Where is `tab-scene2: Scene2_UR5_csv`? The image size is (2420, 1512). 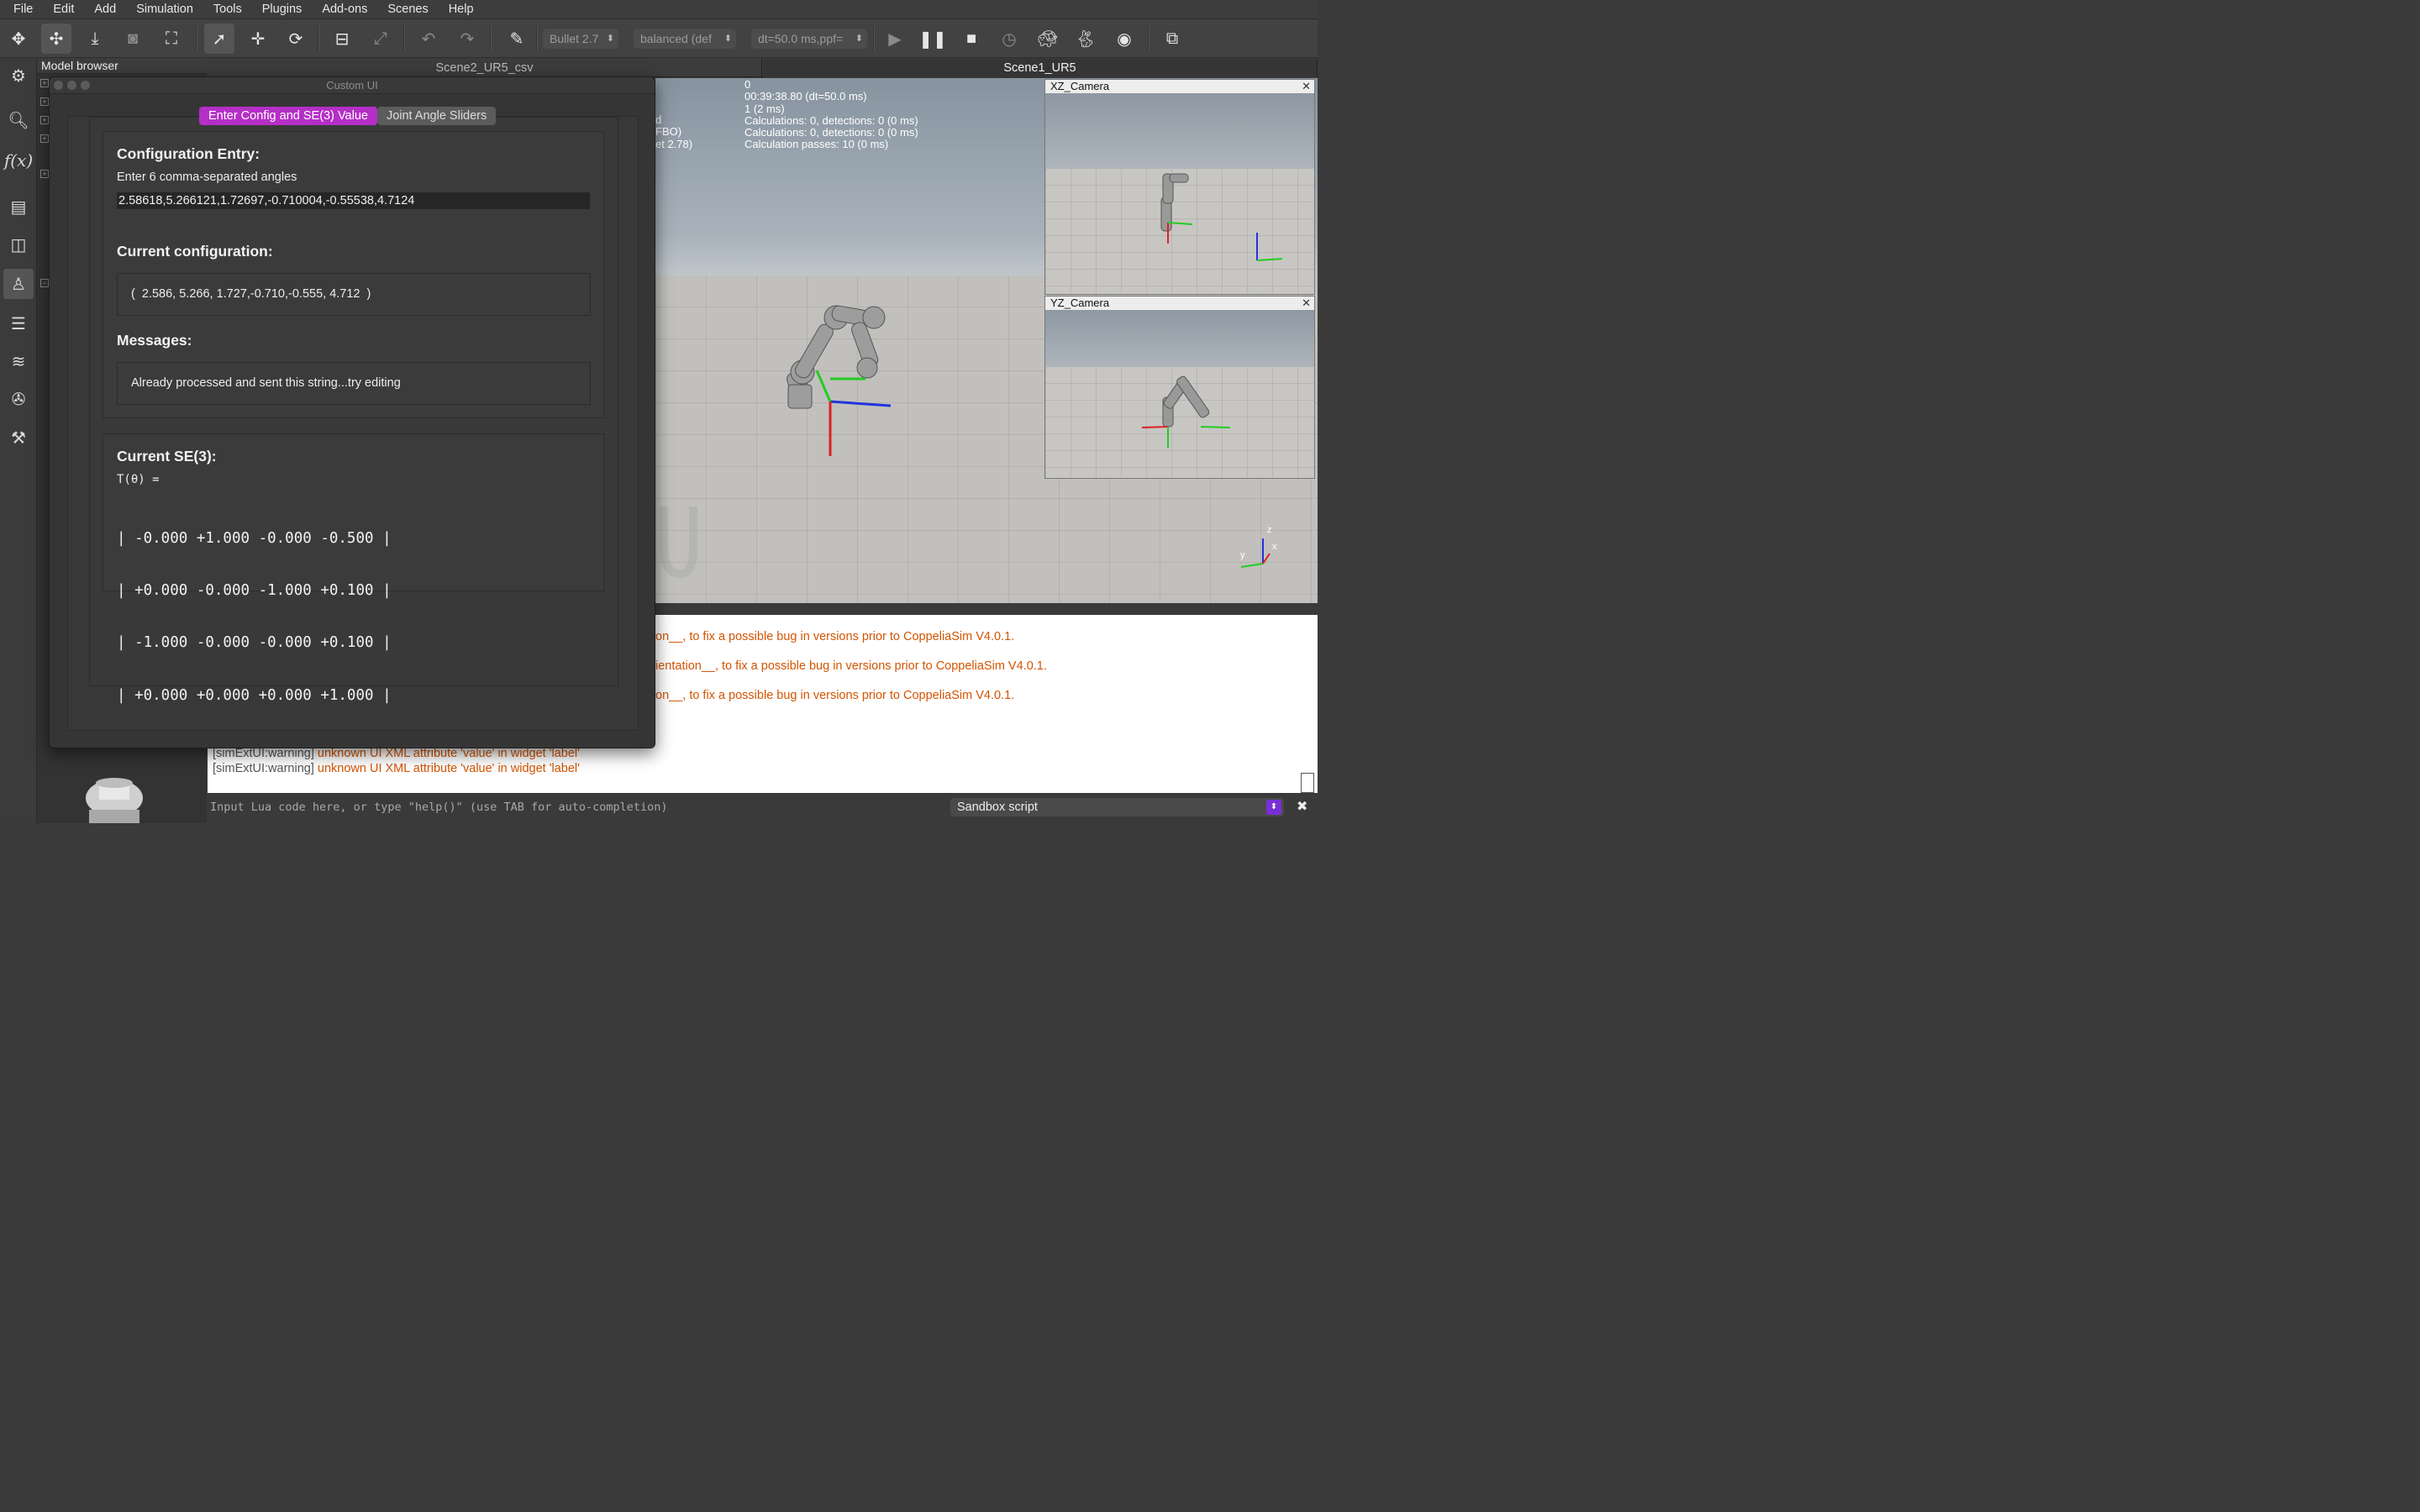
tab-scene2: Scene2_UR5_csv is located at coordinates (485, 68).